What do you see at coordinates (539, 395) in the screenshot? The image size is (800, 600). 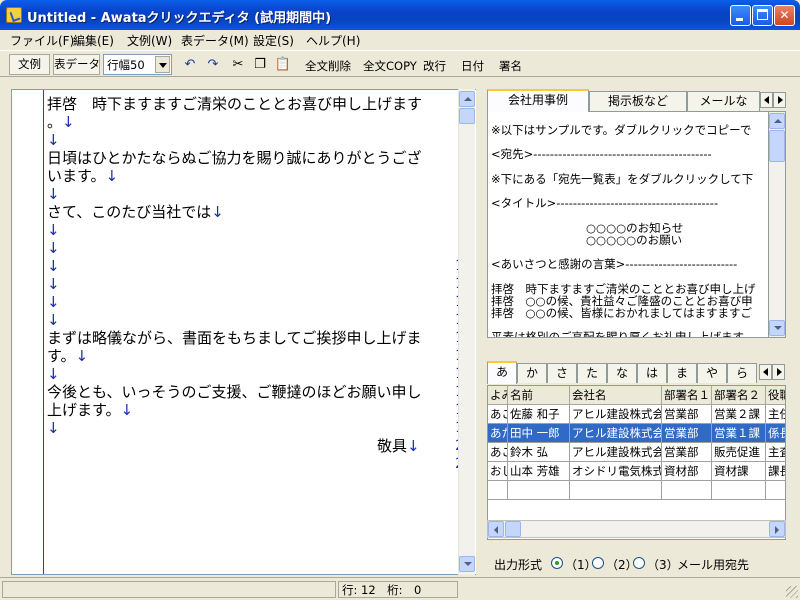 I see `table-header-cell: 名前` at bounding box center [539, 395].